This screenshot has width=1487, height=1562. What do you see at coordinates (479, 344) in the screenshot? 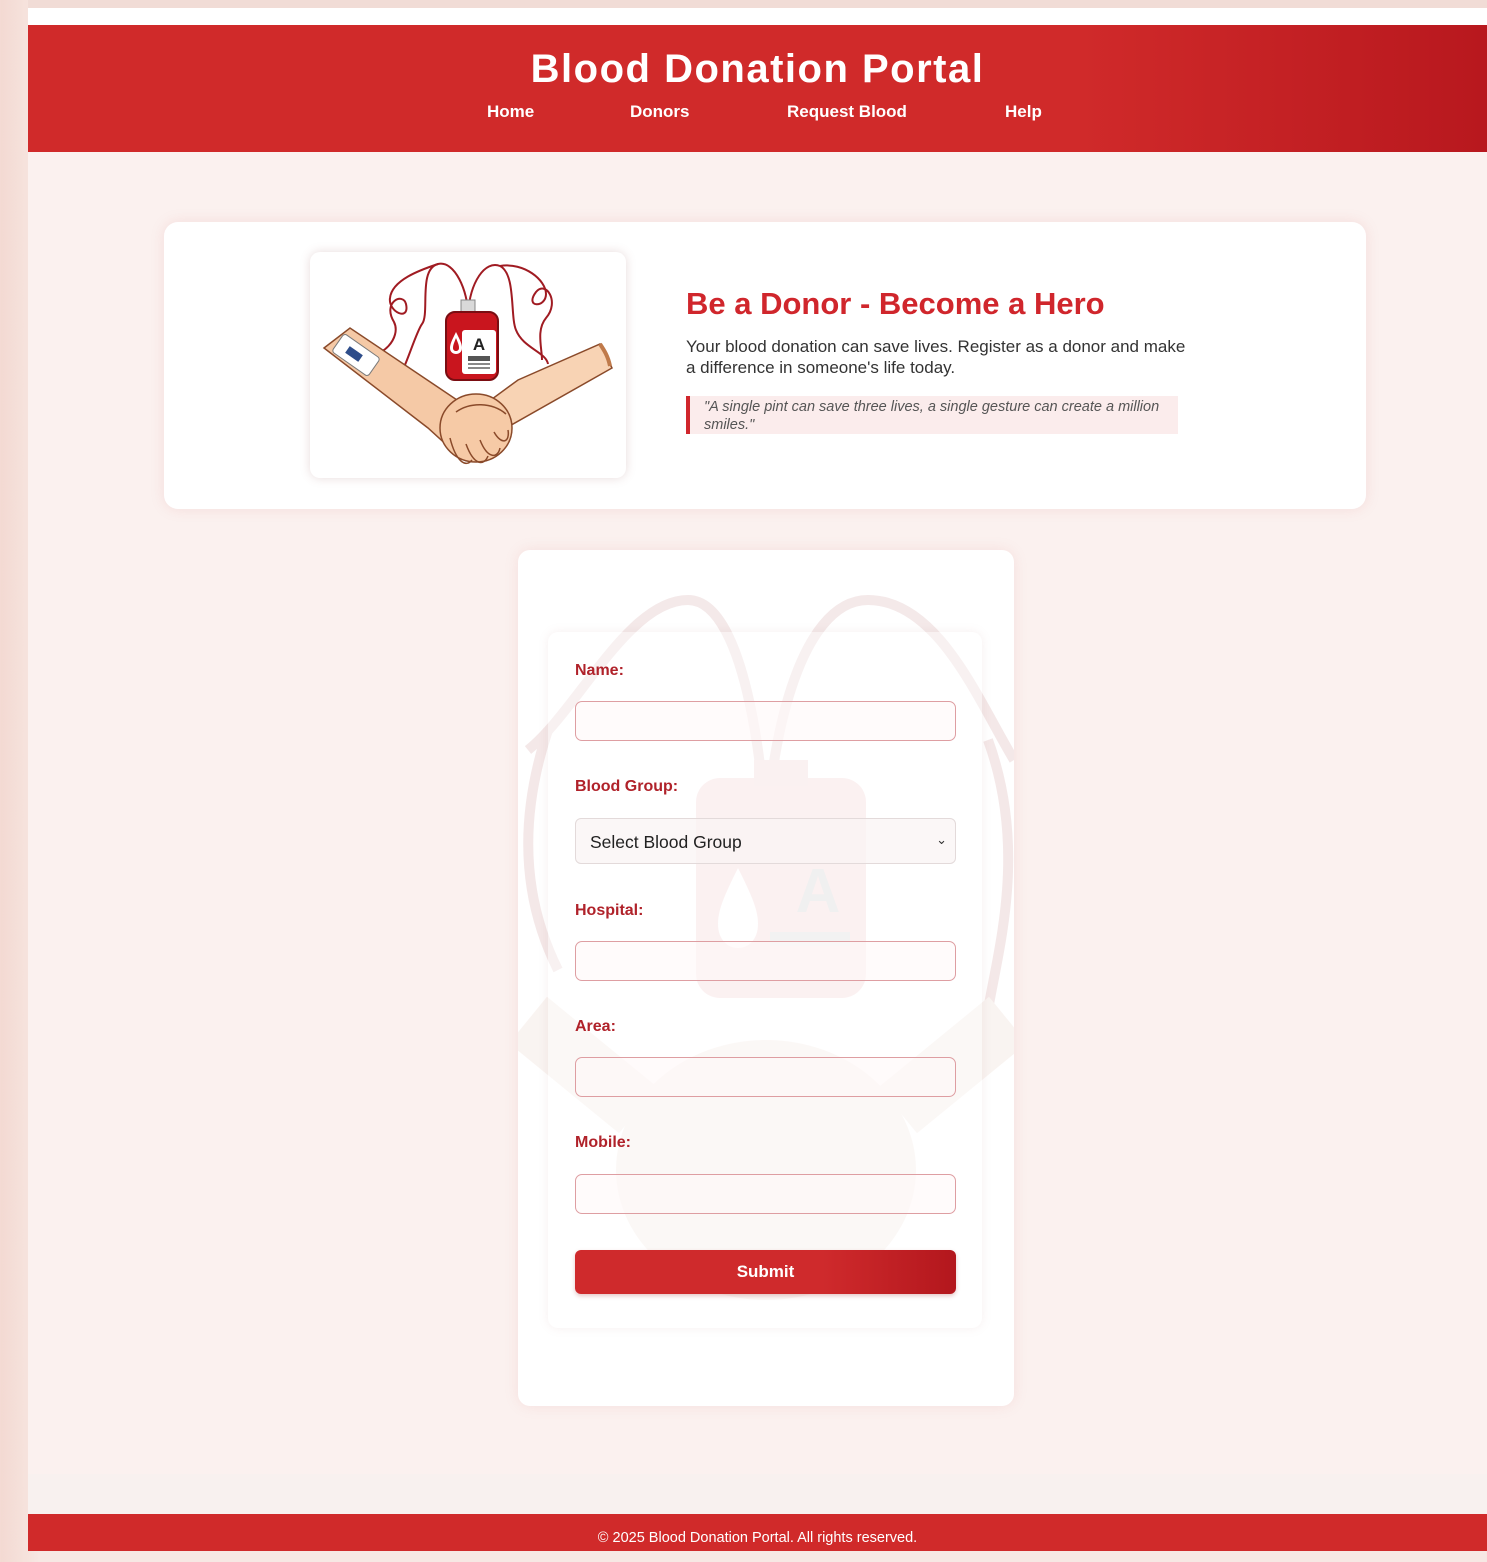
I see `blood-bag-label: A` at bounding box center [479, 344].